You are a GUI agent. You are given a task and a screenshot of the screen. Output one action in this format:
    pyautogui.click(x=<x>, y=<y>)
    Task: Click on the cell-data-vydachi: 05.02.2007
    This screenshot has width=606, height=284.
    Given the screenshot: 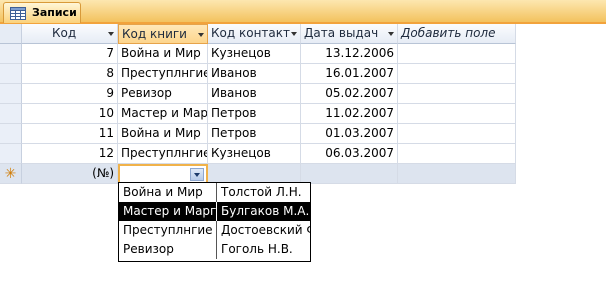 What is the action you would take?
    pyautogui.click(x=349, y=94)
    